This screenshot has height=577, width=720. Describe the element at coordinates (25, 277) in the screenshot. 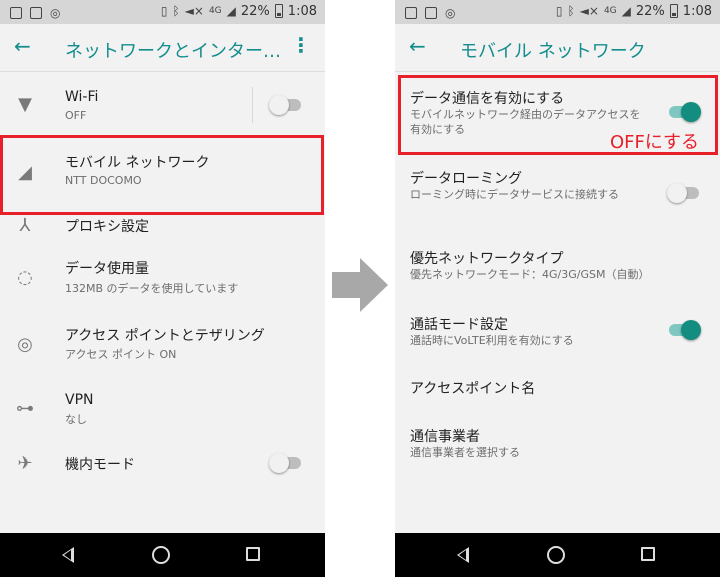

I see `data-usage-icon: ◌` at that location.